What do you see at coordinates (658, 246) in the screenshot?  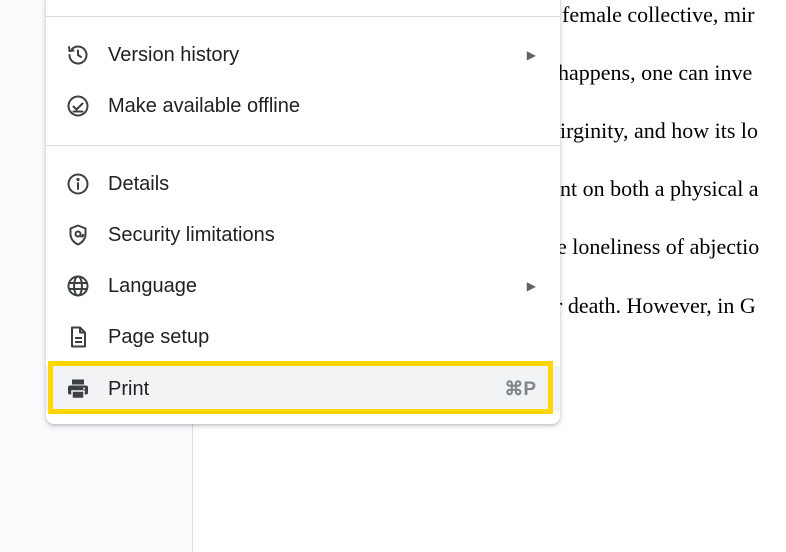 I see `document-line: e loneliness of abjectio` at bounding box center [658, 246].